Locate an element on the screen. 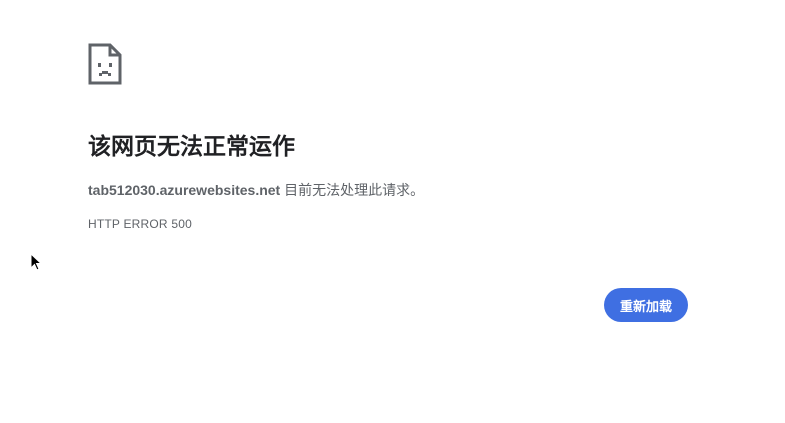 The width and height of the screenshot is (785, 423). page-title: 该网页无法正常运作 is located at coordinates (191, 146).